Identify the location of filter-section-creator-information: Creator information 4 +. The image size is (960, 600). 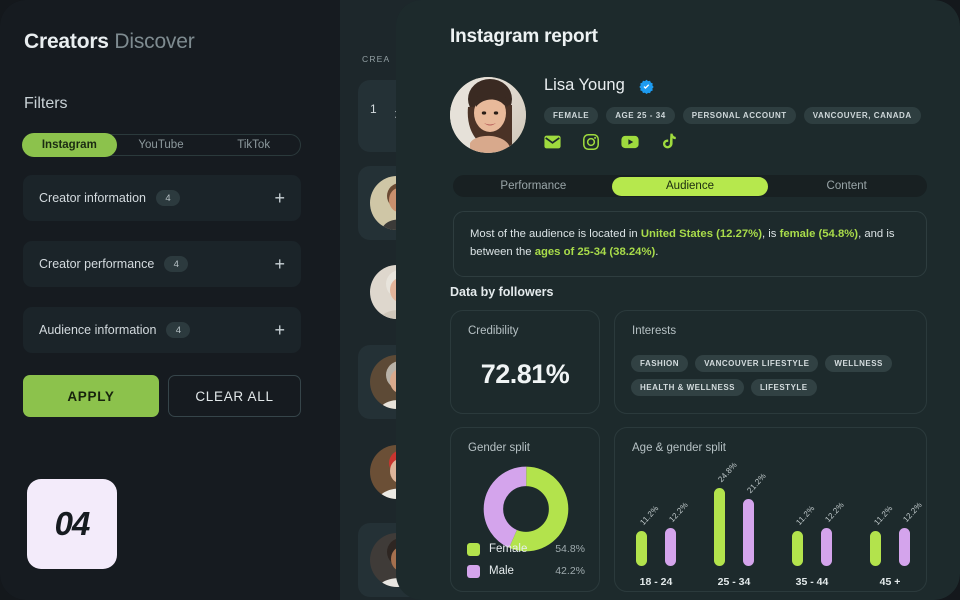
(162, 198).